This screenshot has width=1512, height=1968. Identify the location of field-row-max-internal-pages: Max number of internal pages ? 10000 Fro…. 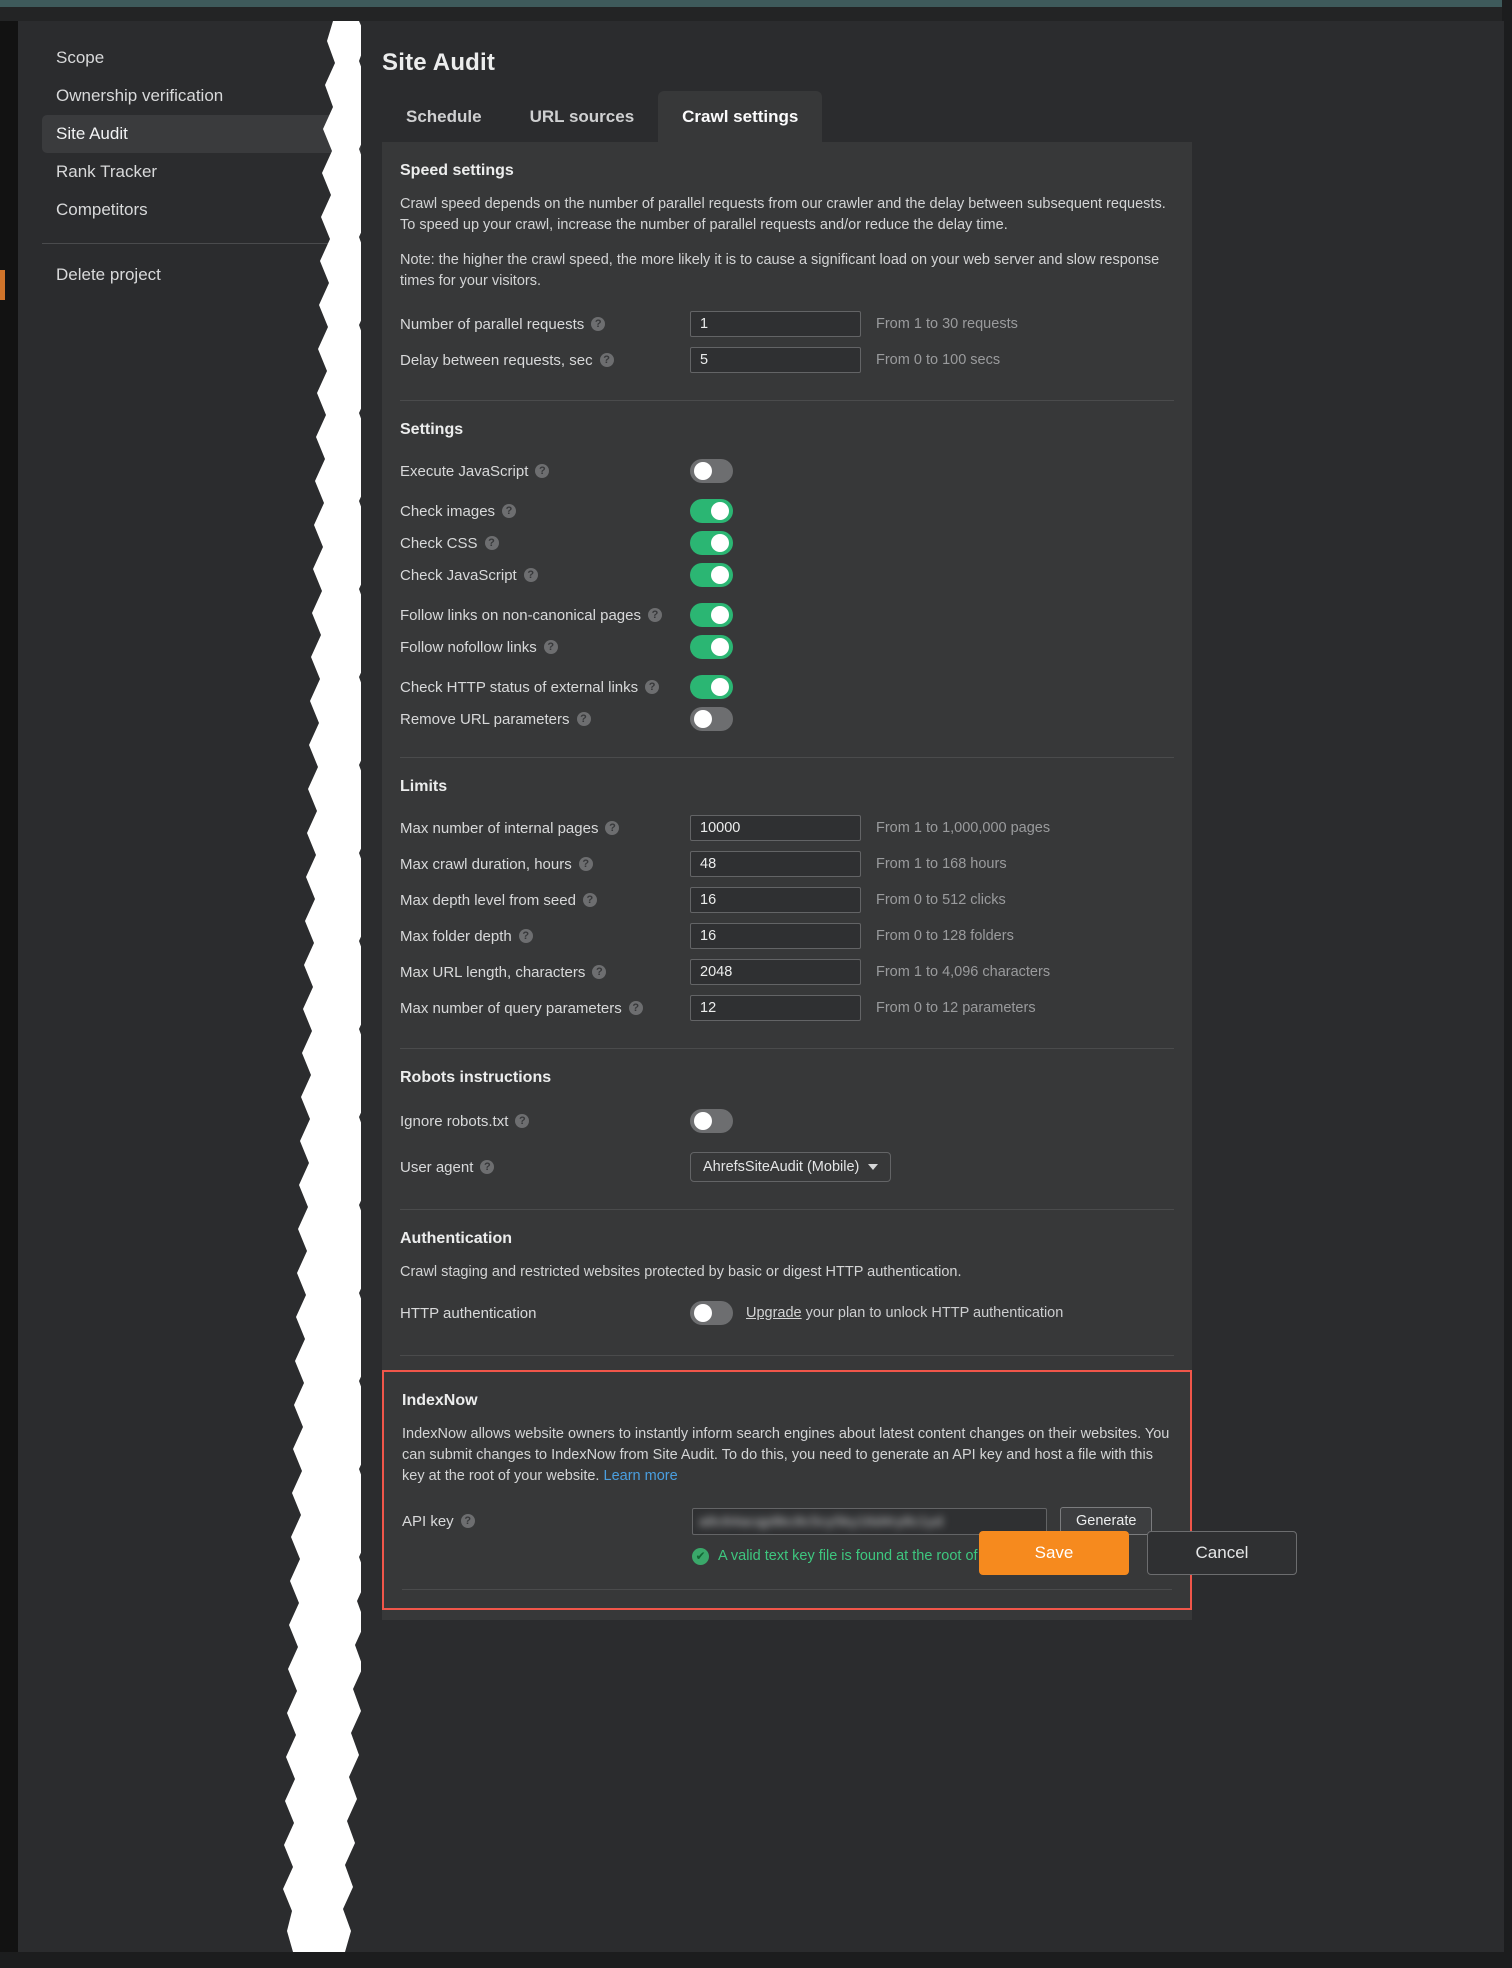
(787, 828).